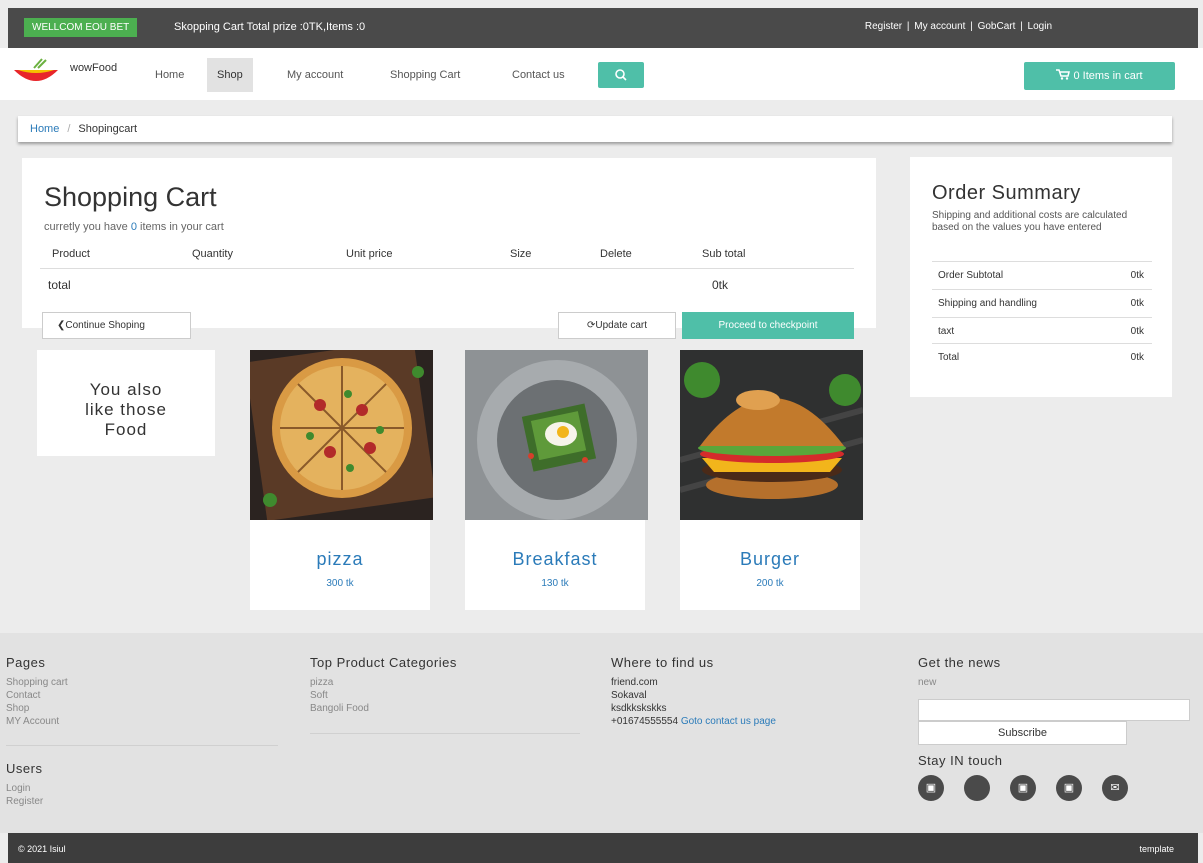 The width and height of the screenshot is (1203, 863). I want to click on summary-label: taxt, so click(946, 331).